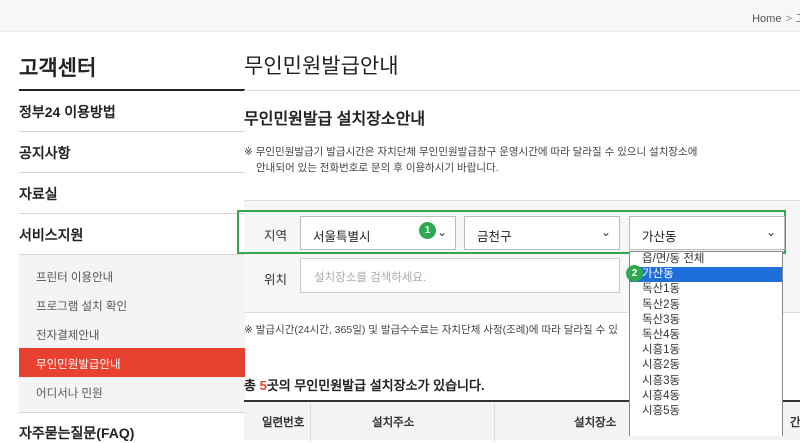 This screenshot has height=443, width=800. Describe the element at coordinates (132, 152) in the screenshot. I see `sidebar-item-notice: 공지사항` at that location.